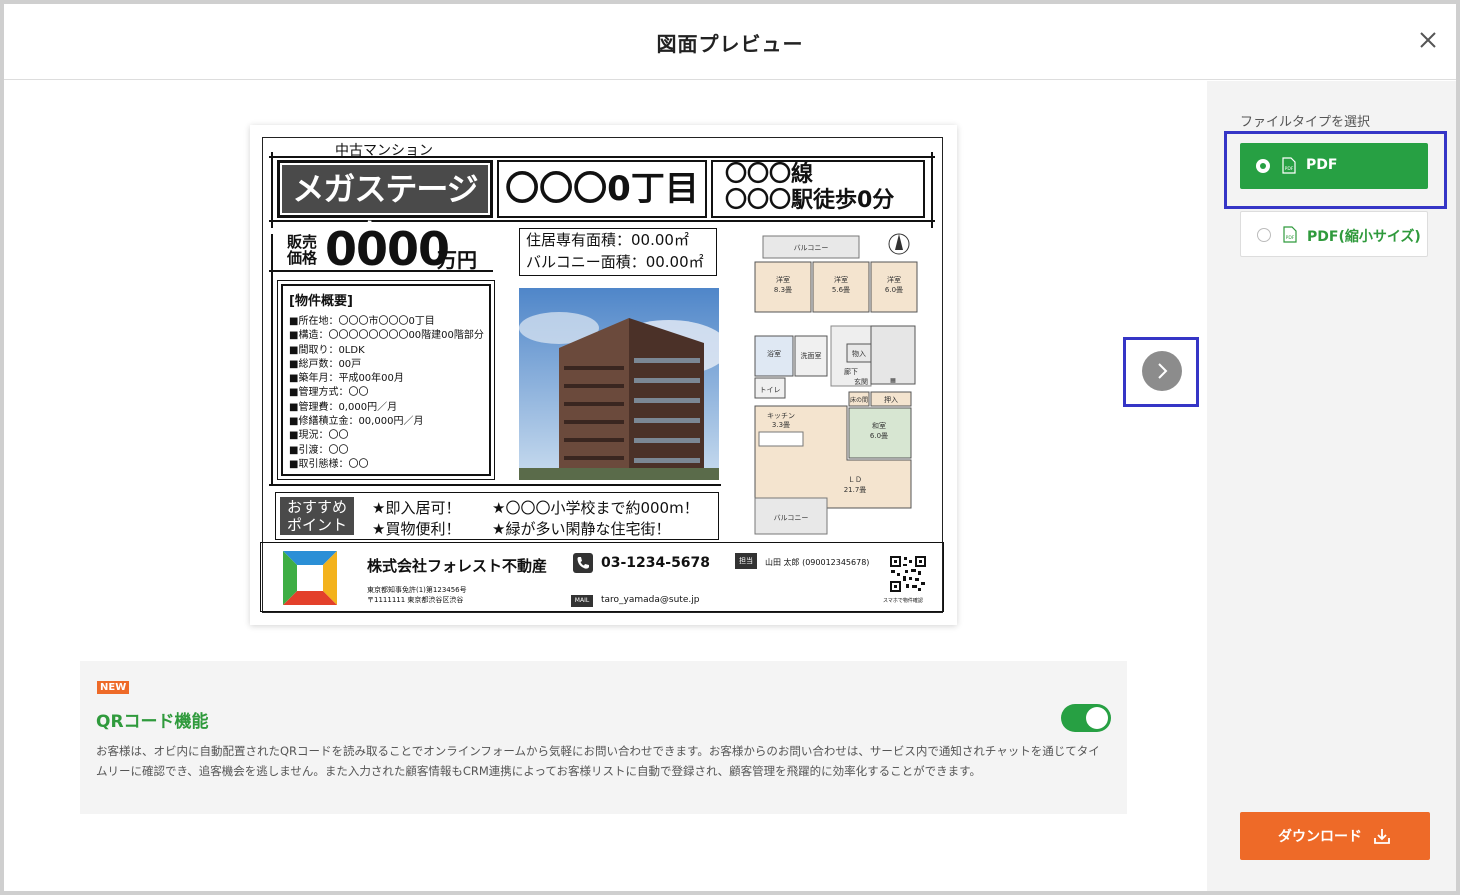 Image resolution: width=1460 pixels, height=895 pixels. I want to click on overview-item: ■構造：〇〇〇〇〇〇〇〇00階建00階部分, so click(386, 336).